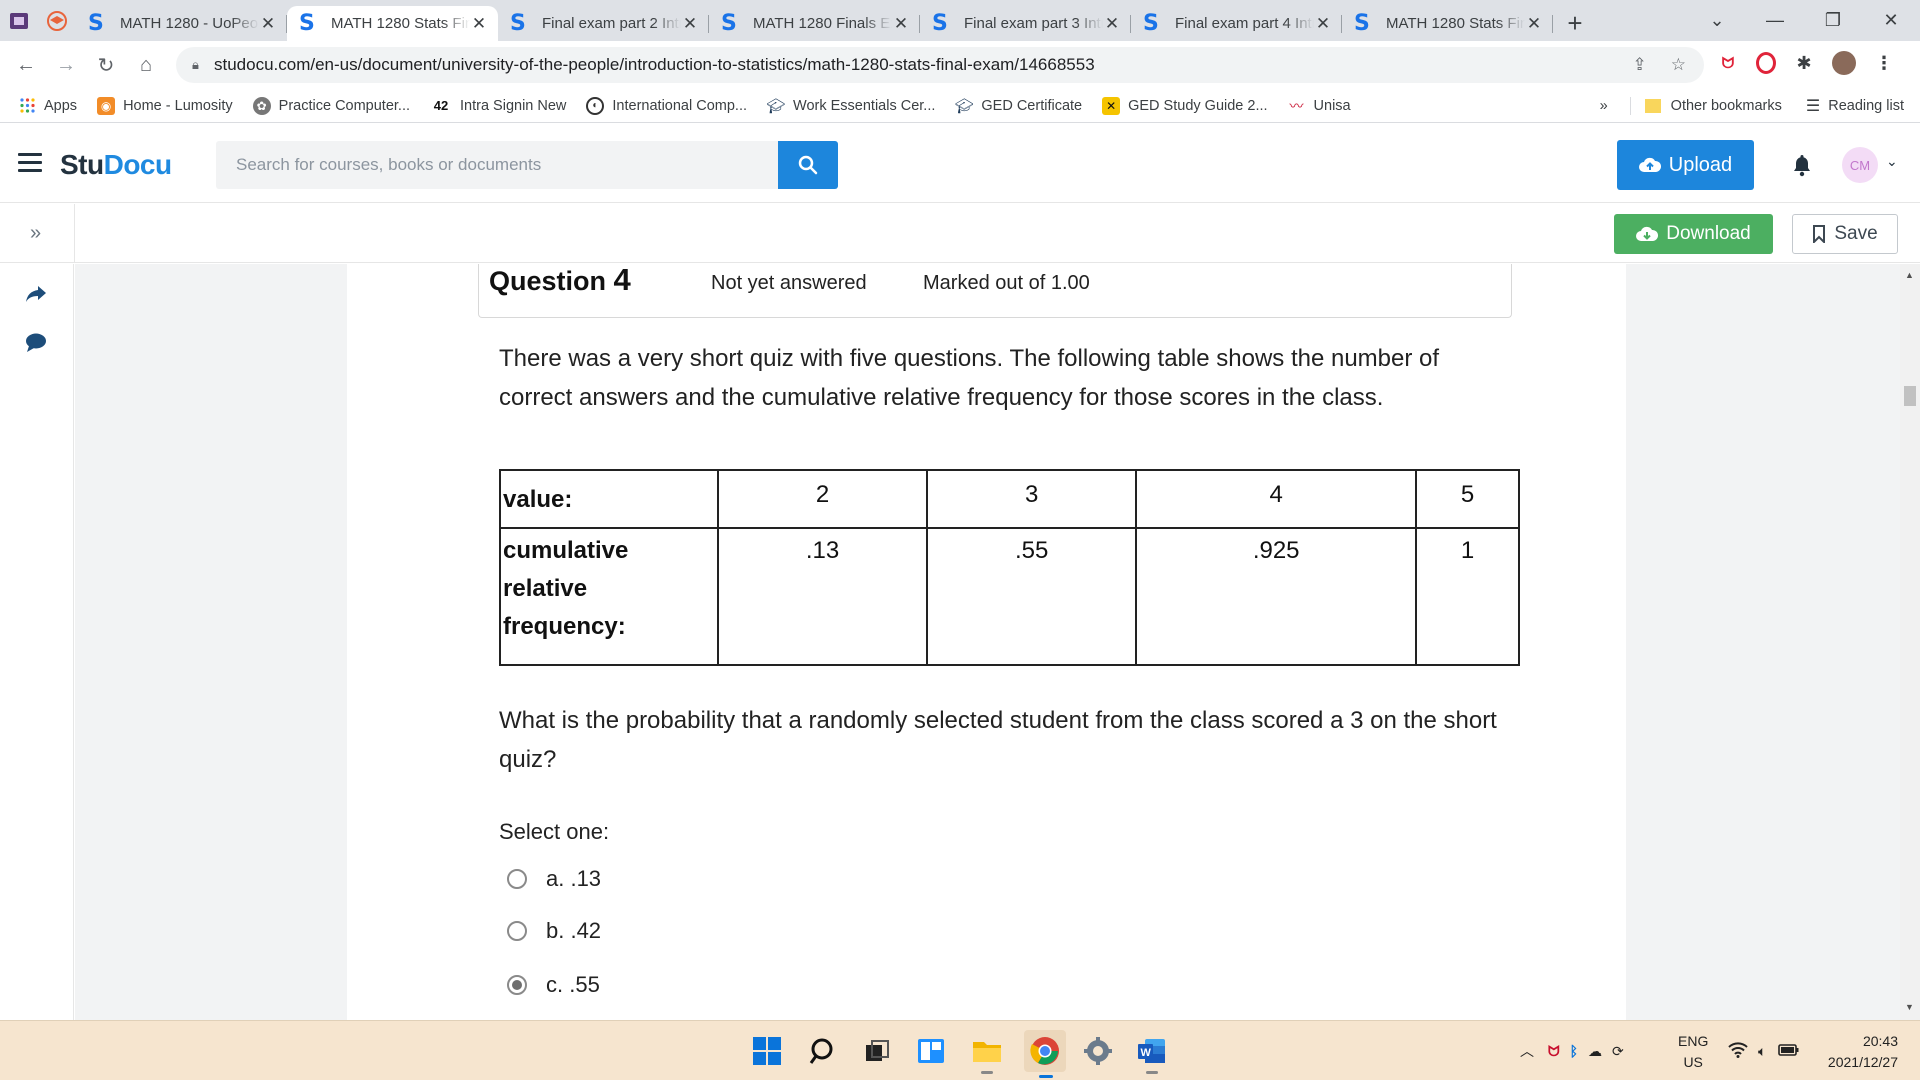 The image size is (1920, 1080). What do you see at coordinates (1789, 1051) in the screenshot?
I see `battery-icon` at bounding box center [1789, 1051].